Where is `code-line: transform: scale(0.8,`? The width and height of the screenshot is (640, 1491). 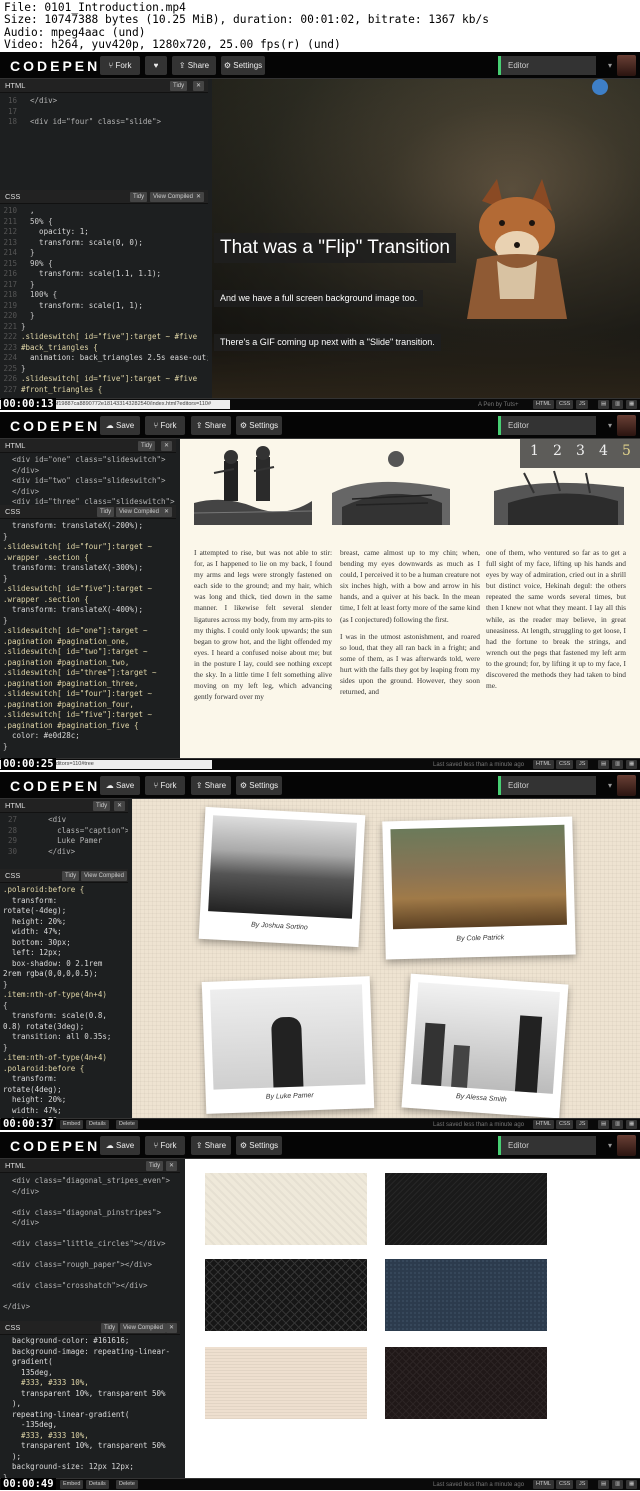 code-line: transform: scale(0.8, is located at coordinates (65, 1016).